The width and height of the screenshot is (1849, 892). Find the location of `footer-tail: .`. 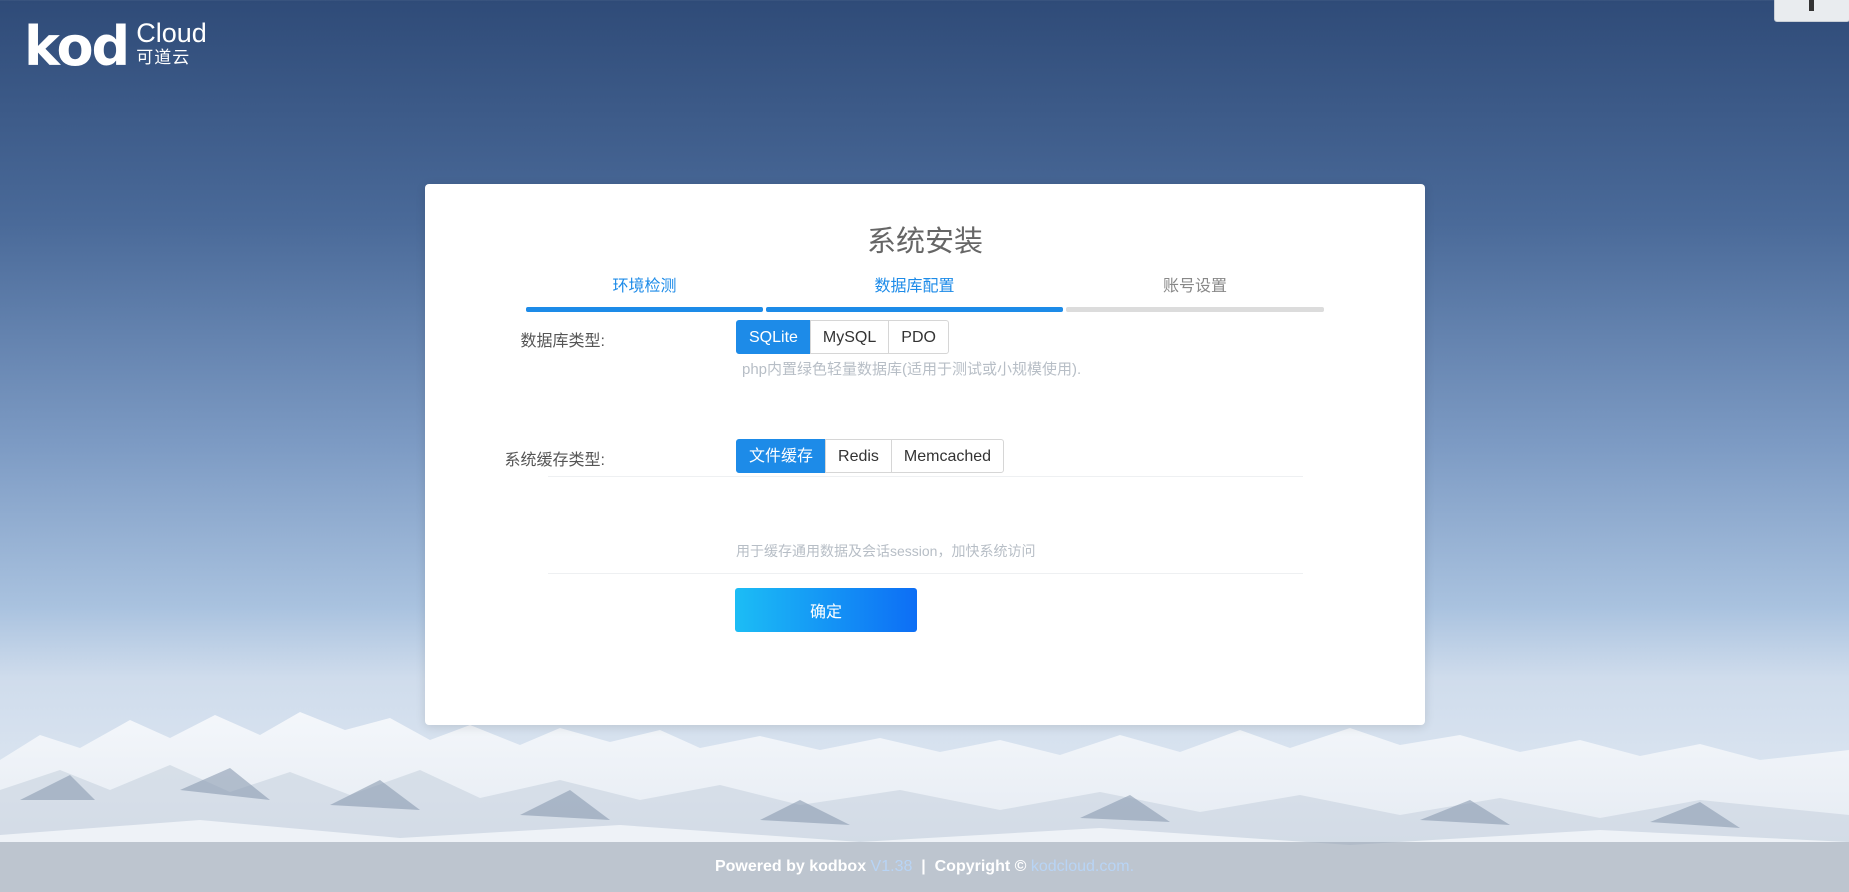

footer-tail: . is located at coordinates (1132, 866).